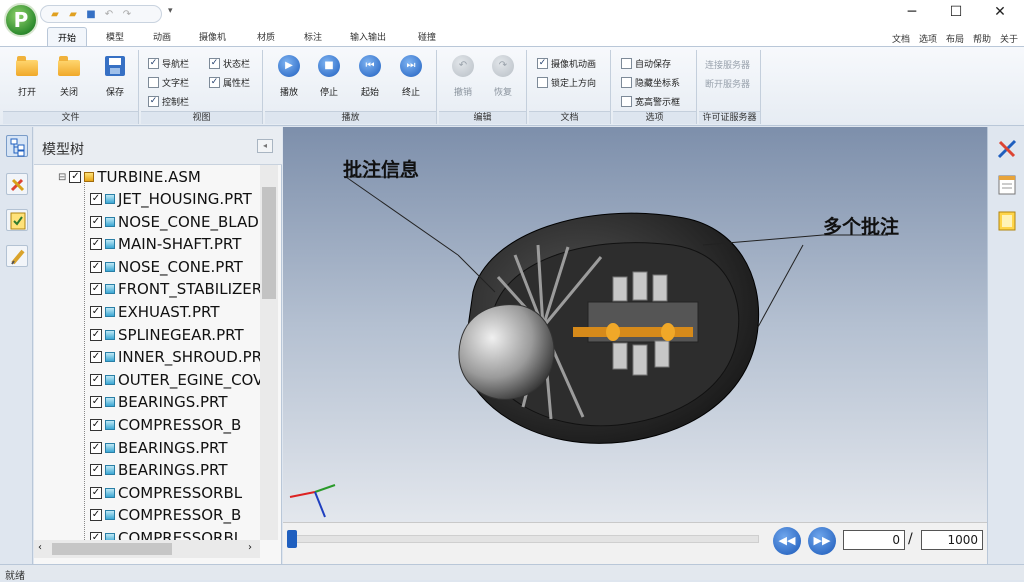 The width and height of the screenshot is (1024, 582). I want to click on tab-material: 材质, so click(266, 36).